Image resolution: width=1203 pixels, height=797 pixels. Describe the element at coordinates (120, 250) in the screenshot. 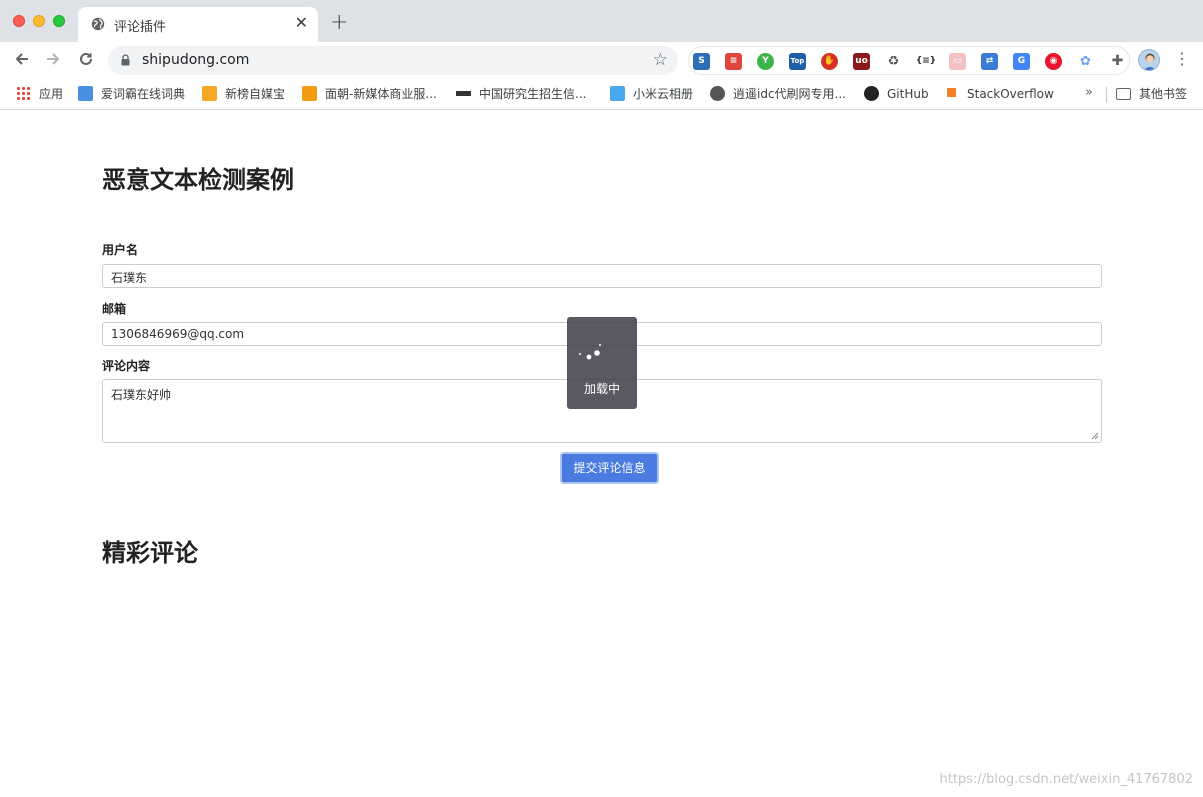

I see `username-label: 用户名` at that location.